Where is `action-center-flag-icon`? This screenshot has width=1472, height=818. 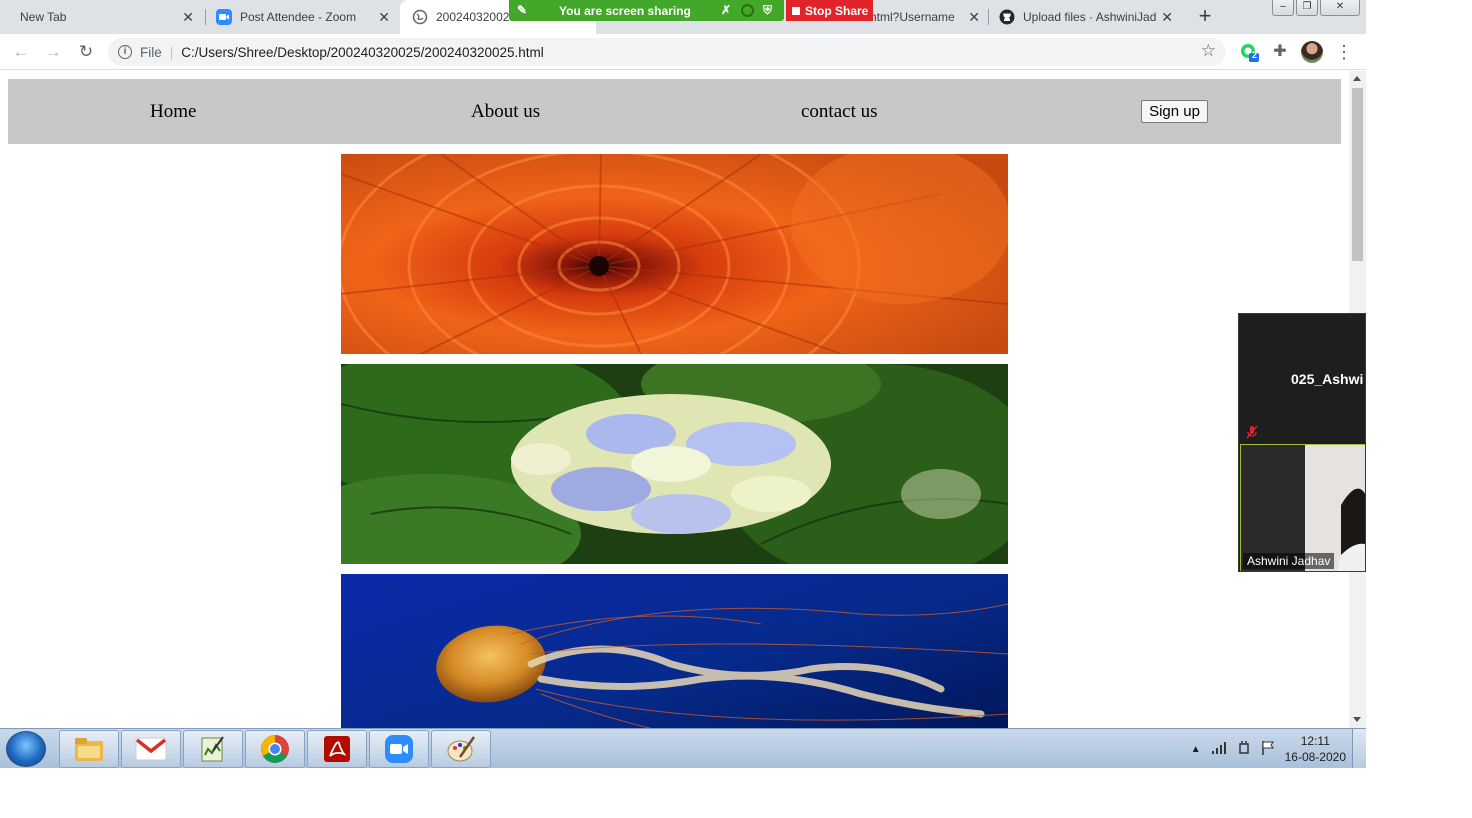
action-center-flag-icon is located at coordinates (1268, 749).